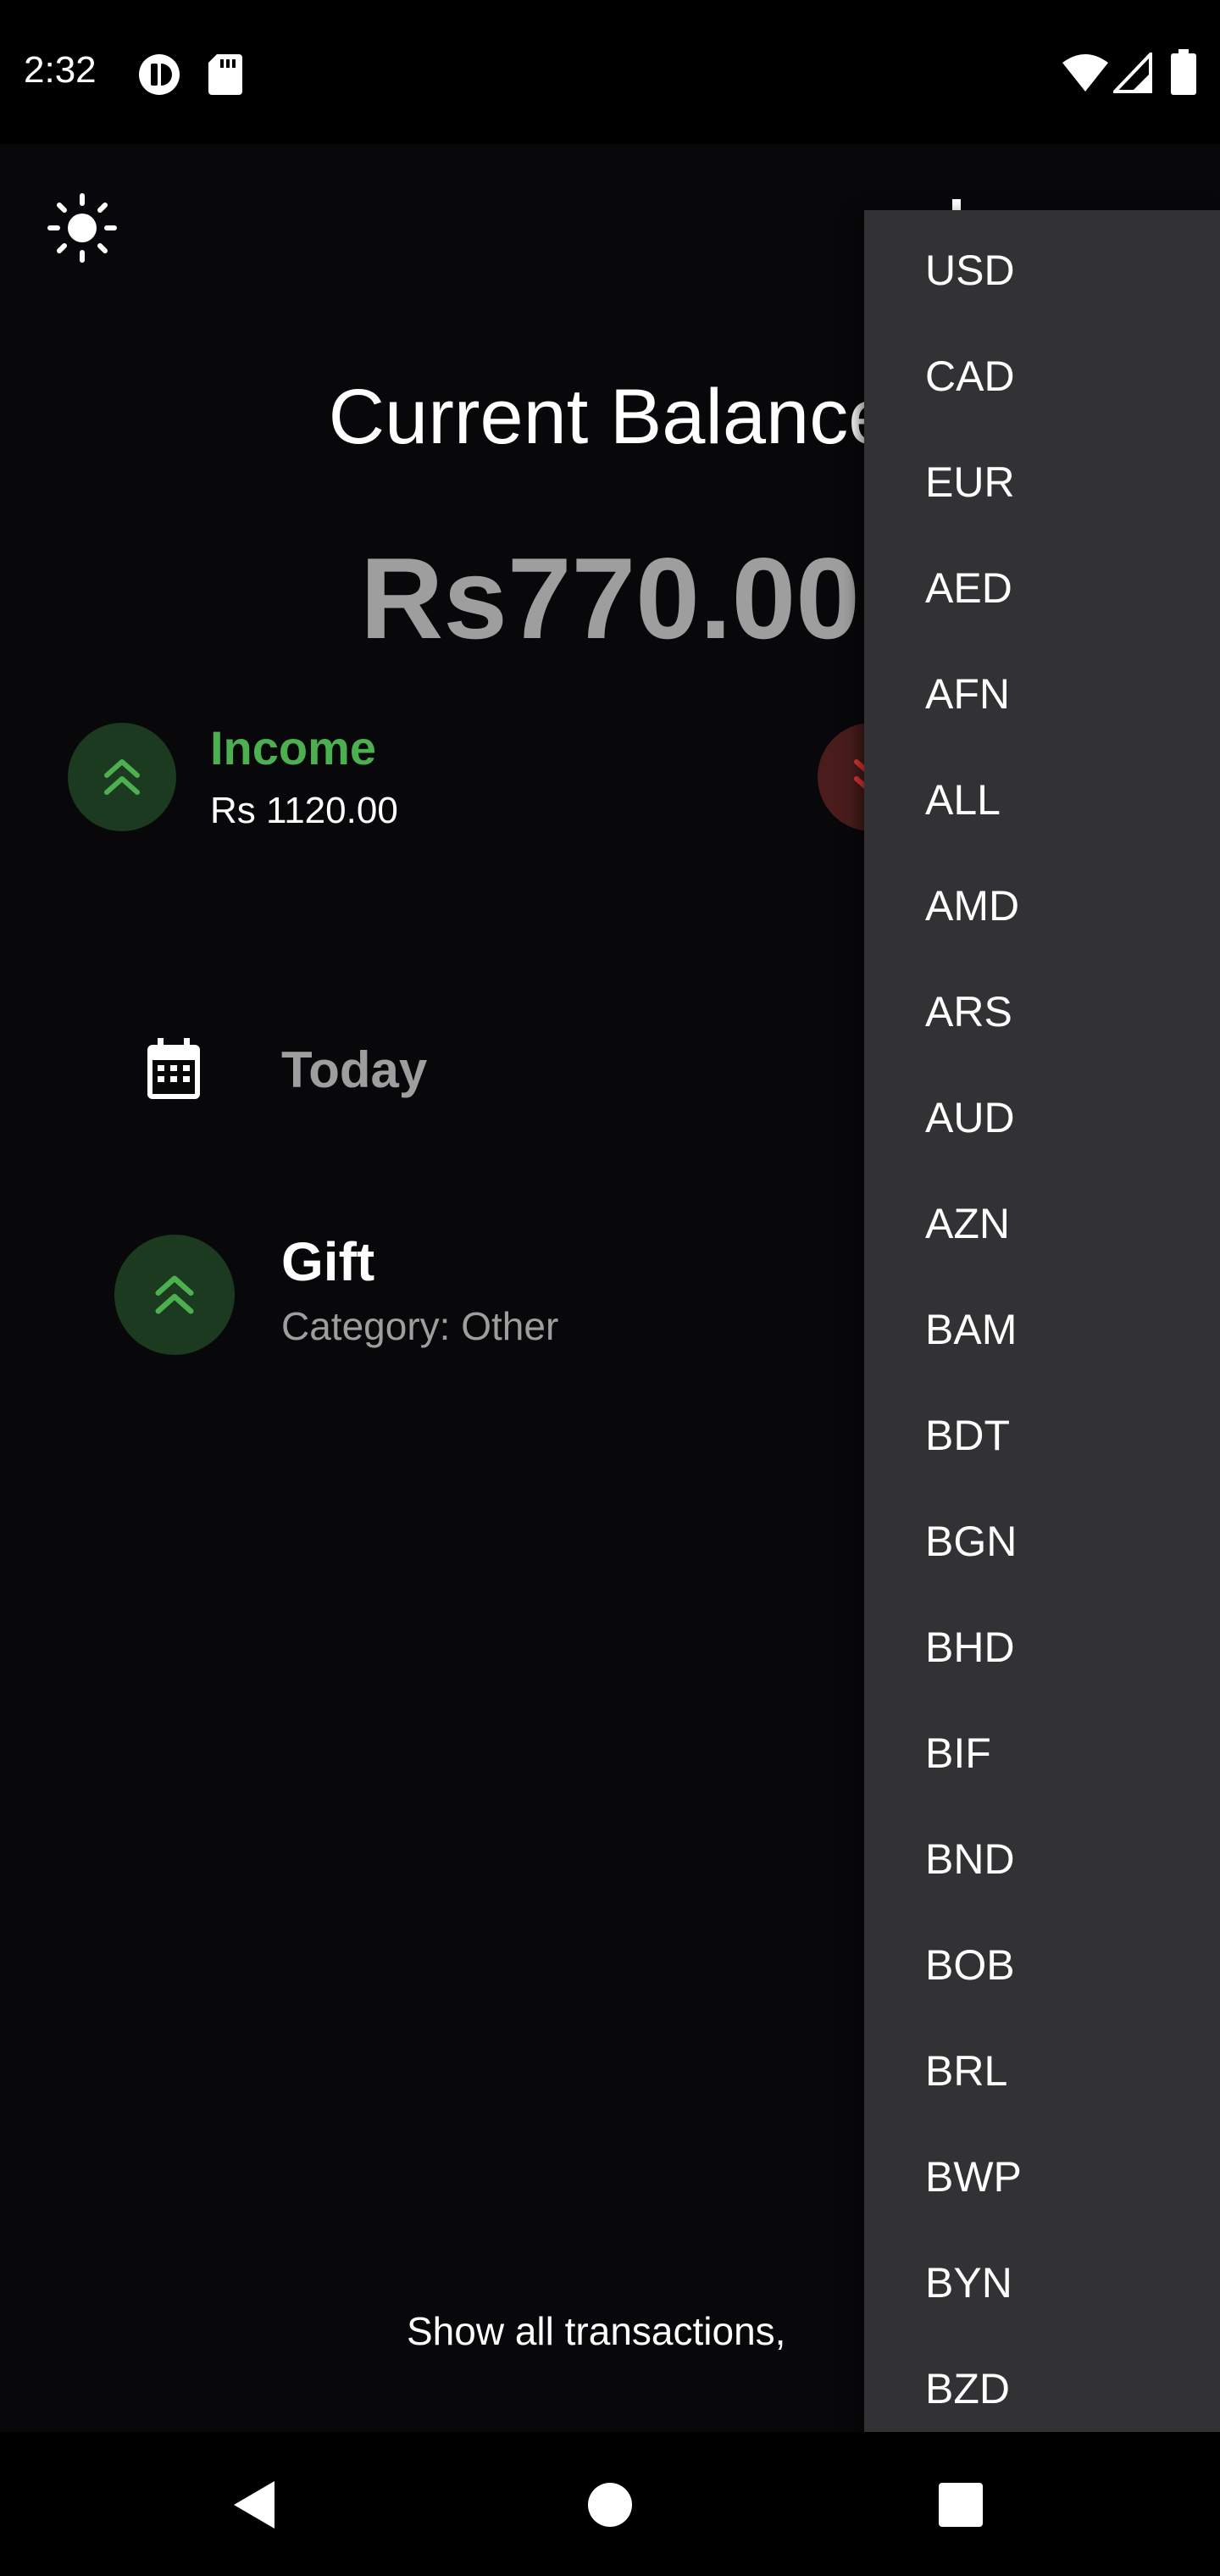 The width and height of the screenshot is (1220, 2576). I want to click on recents-icon, so click(960, 2505).